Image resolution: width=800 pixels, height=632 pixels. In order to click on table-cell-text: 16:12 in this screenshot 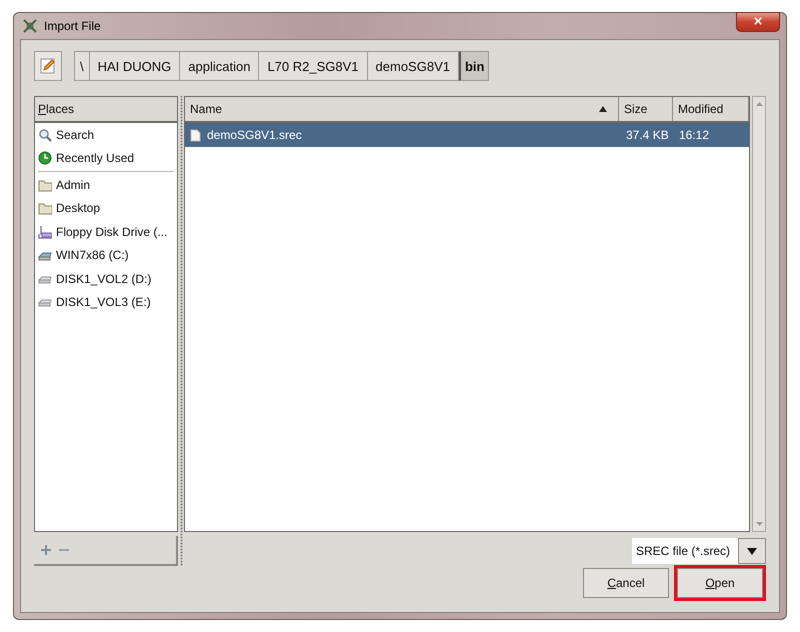, I will do `click(694, 135)`.